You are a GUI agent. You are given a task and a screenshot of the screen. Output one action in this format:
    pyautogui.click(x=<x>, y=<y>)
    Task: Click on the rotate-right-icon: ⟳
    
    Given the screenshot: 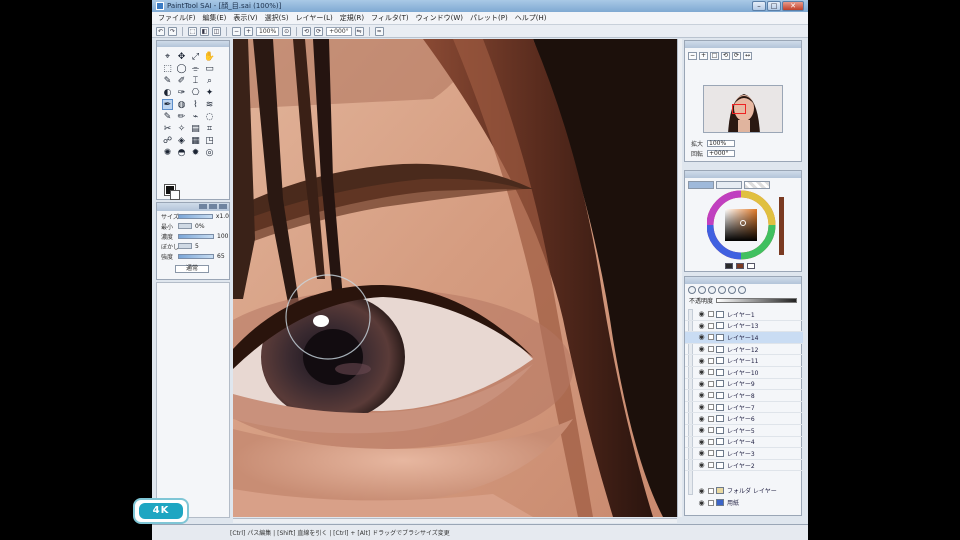 What is the action you would take?
    pyautogui.click(x=319, y=31)
    